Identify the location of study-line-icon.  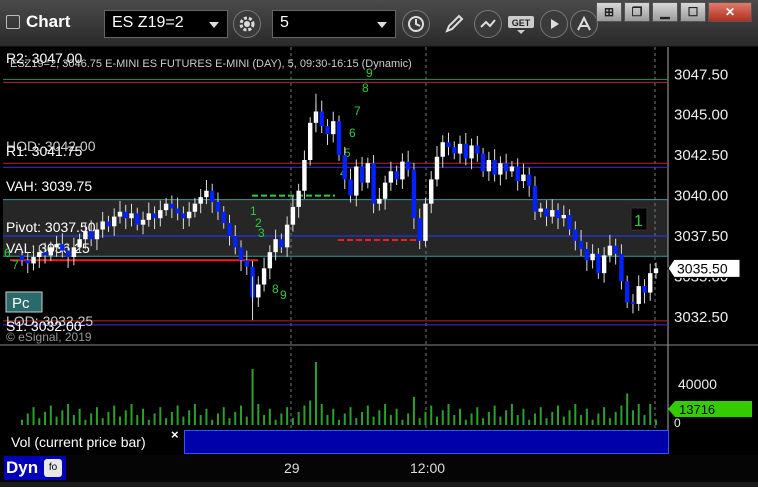
(488, 24).